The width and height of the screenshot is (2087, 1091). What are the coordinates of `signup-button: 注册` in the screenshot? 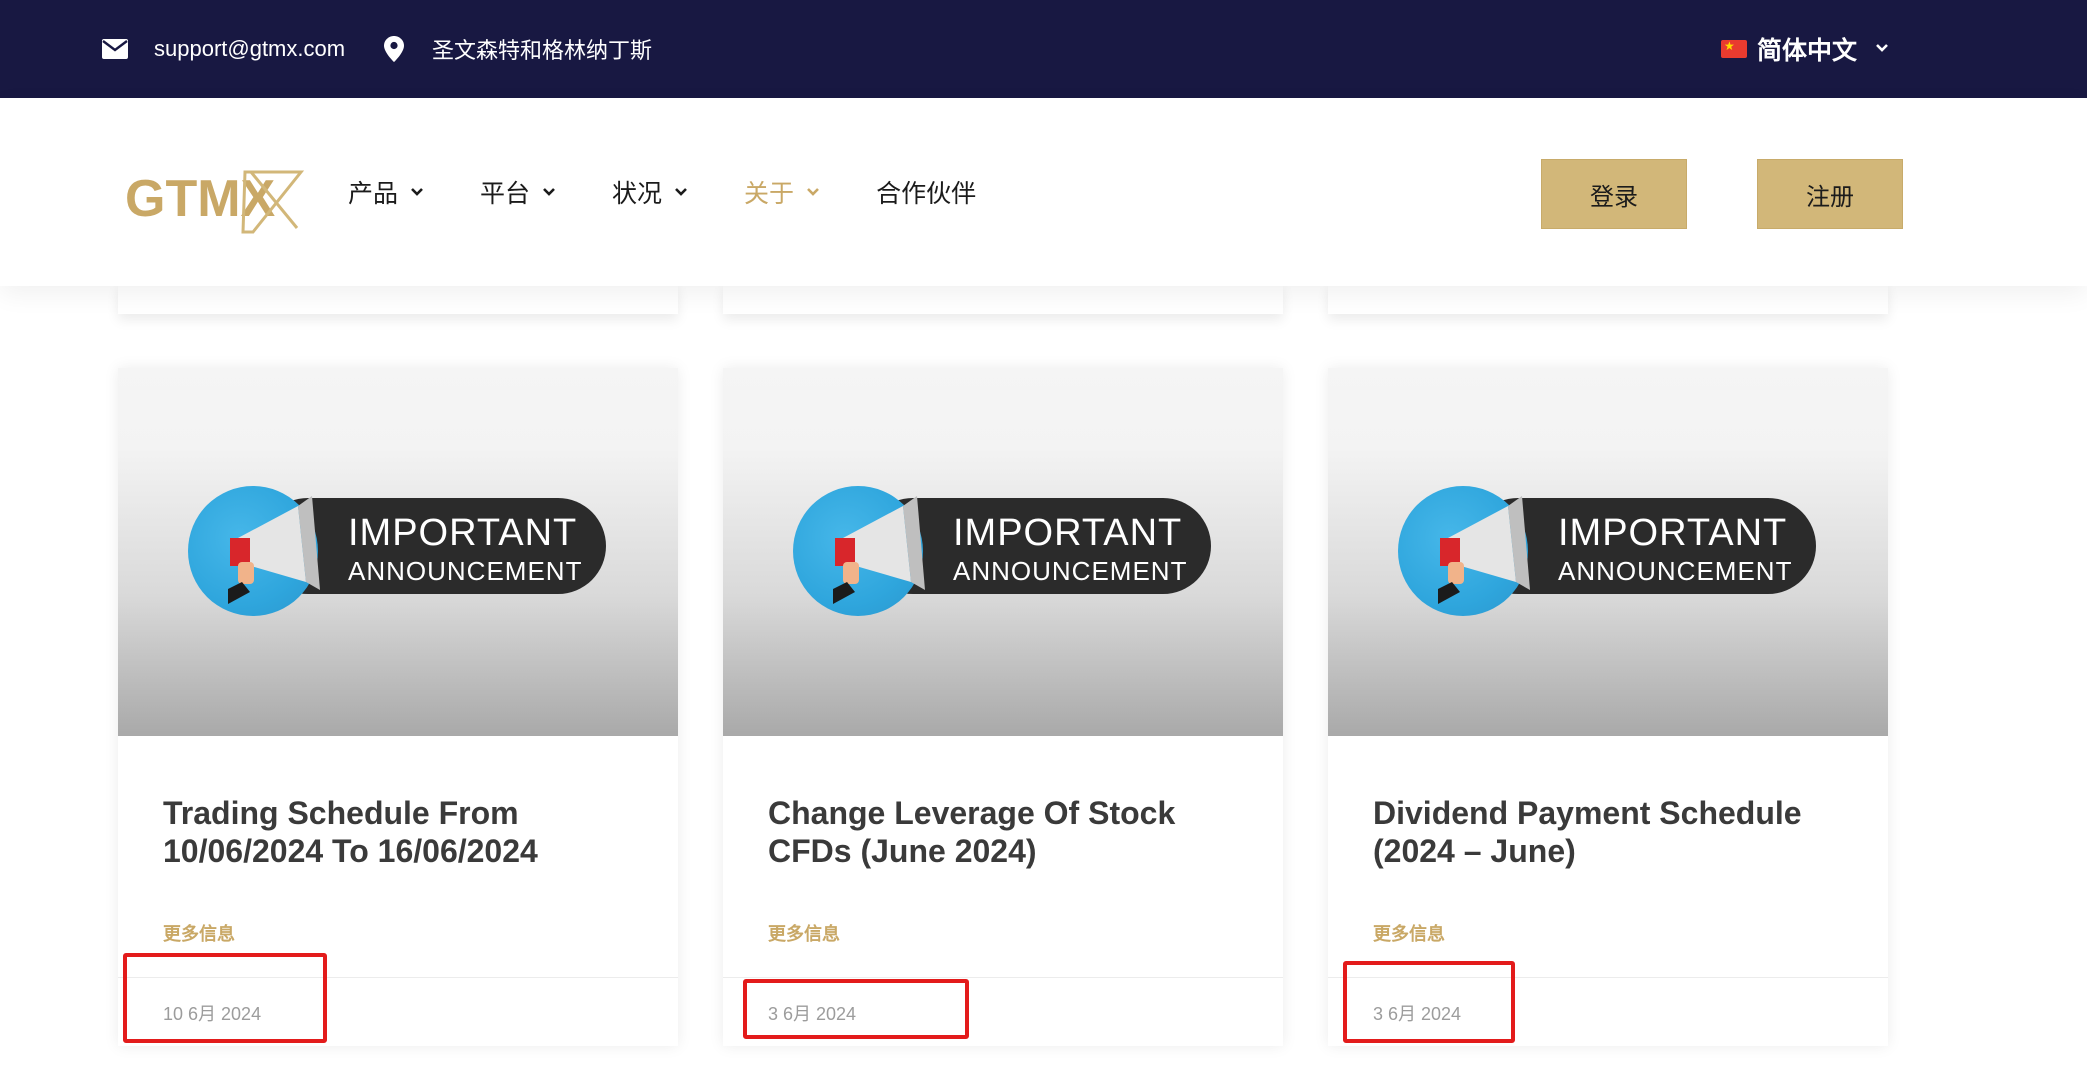 It's located at (1830, 194).